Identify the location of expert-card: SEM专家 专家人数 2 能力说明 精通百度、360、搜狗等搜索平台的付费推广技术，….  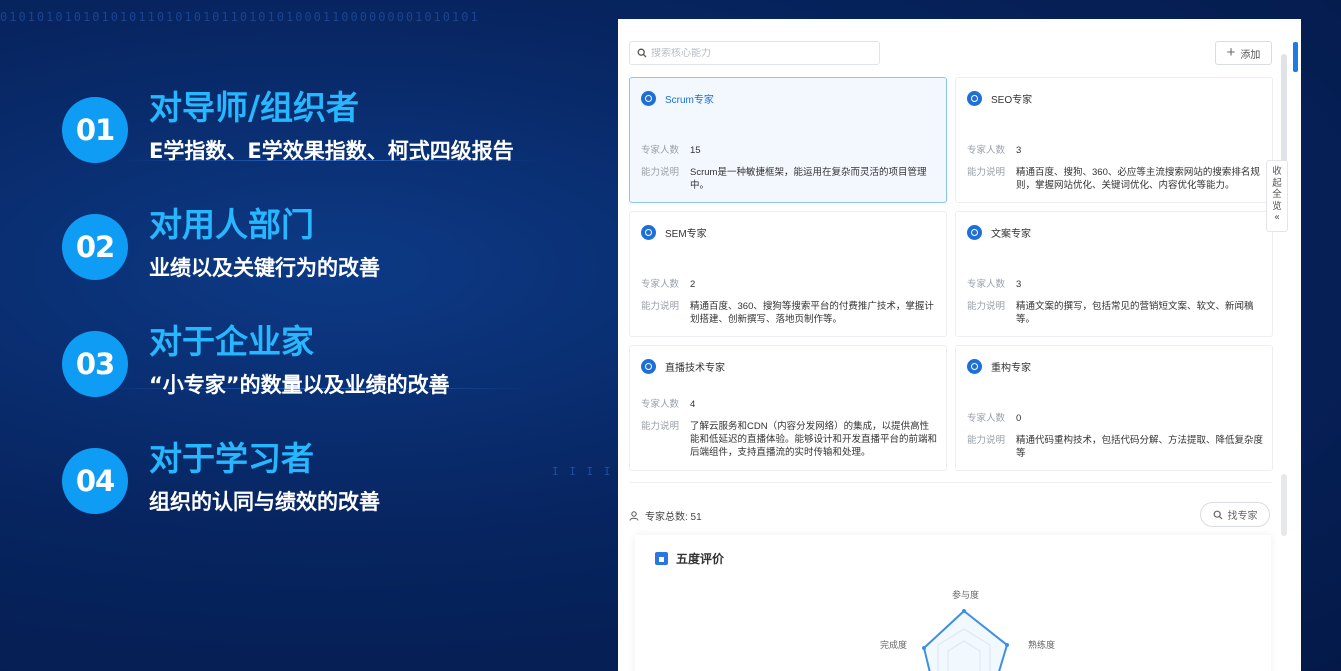
(788, 274).